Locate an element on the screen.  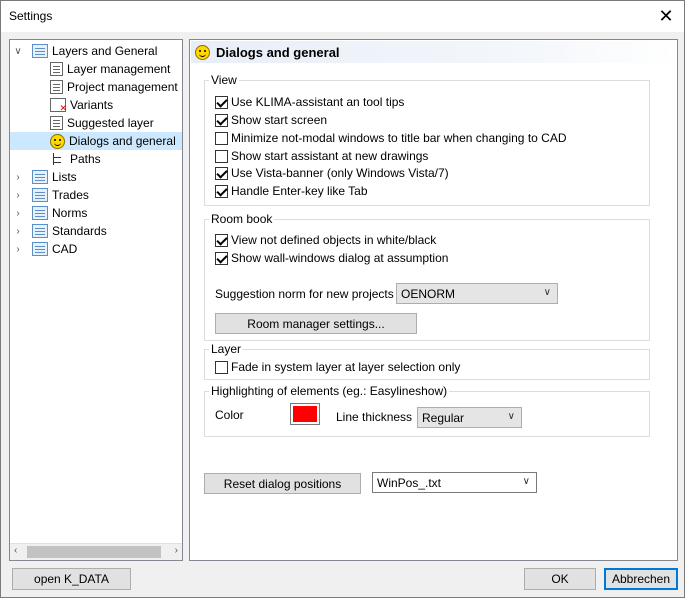
tree-item-label: Standards is located at coordinates (79, 231).